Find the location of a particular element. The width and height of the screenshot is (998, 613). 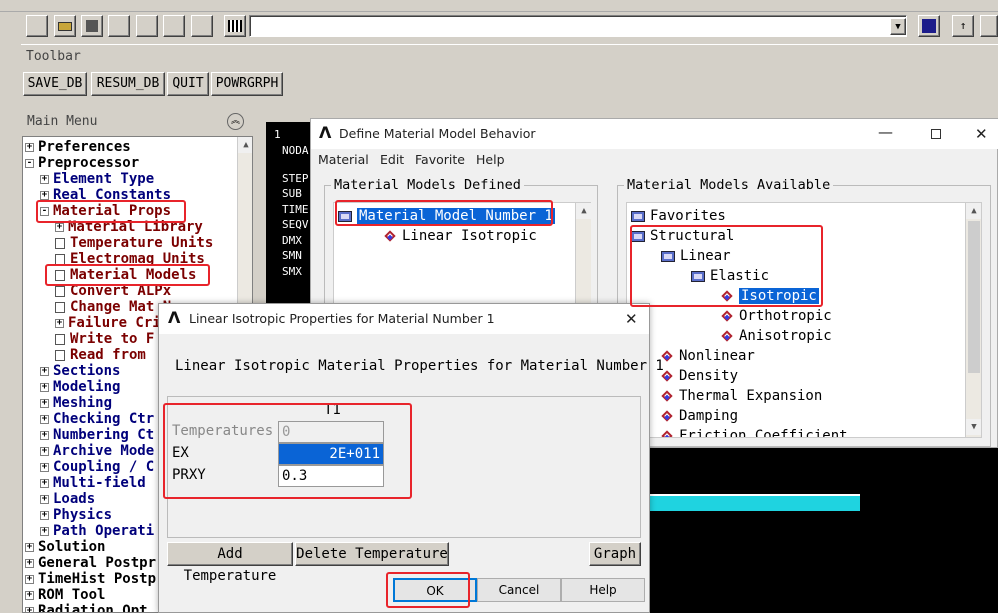

menu-favorite: Favorite is located at coordinates (440, 159).